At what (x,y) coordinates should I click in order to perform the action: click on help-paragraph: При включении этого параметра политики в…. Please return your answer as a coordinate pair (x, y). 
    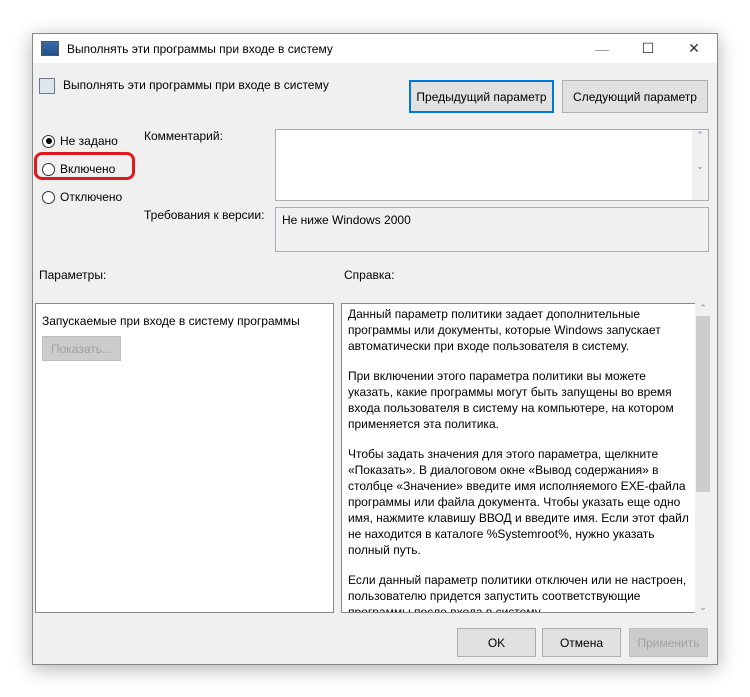
    Looking at the image, I should click on (511, 400).